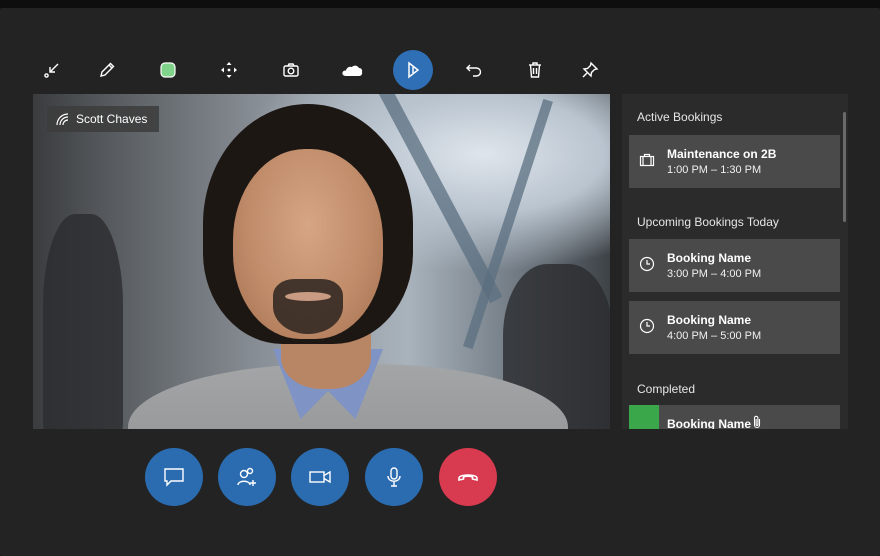  I want to click on pin-icon, so click(590, 69).